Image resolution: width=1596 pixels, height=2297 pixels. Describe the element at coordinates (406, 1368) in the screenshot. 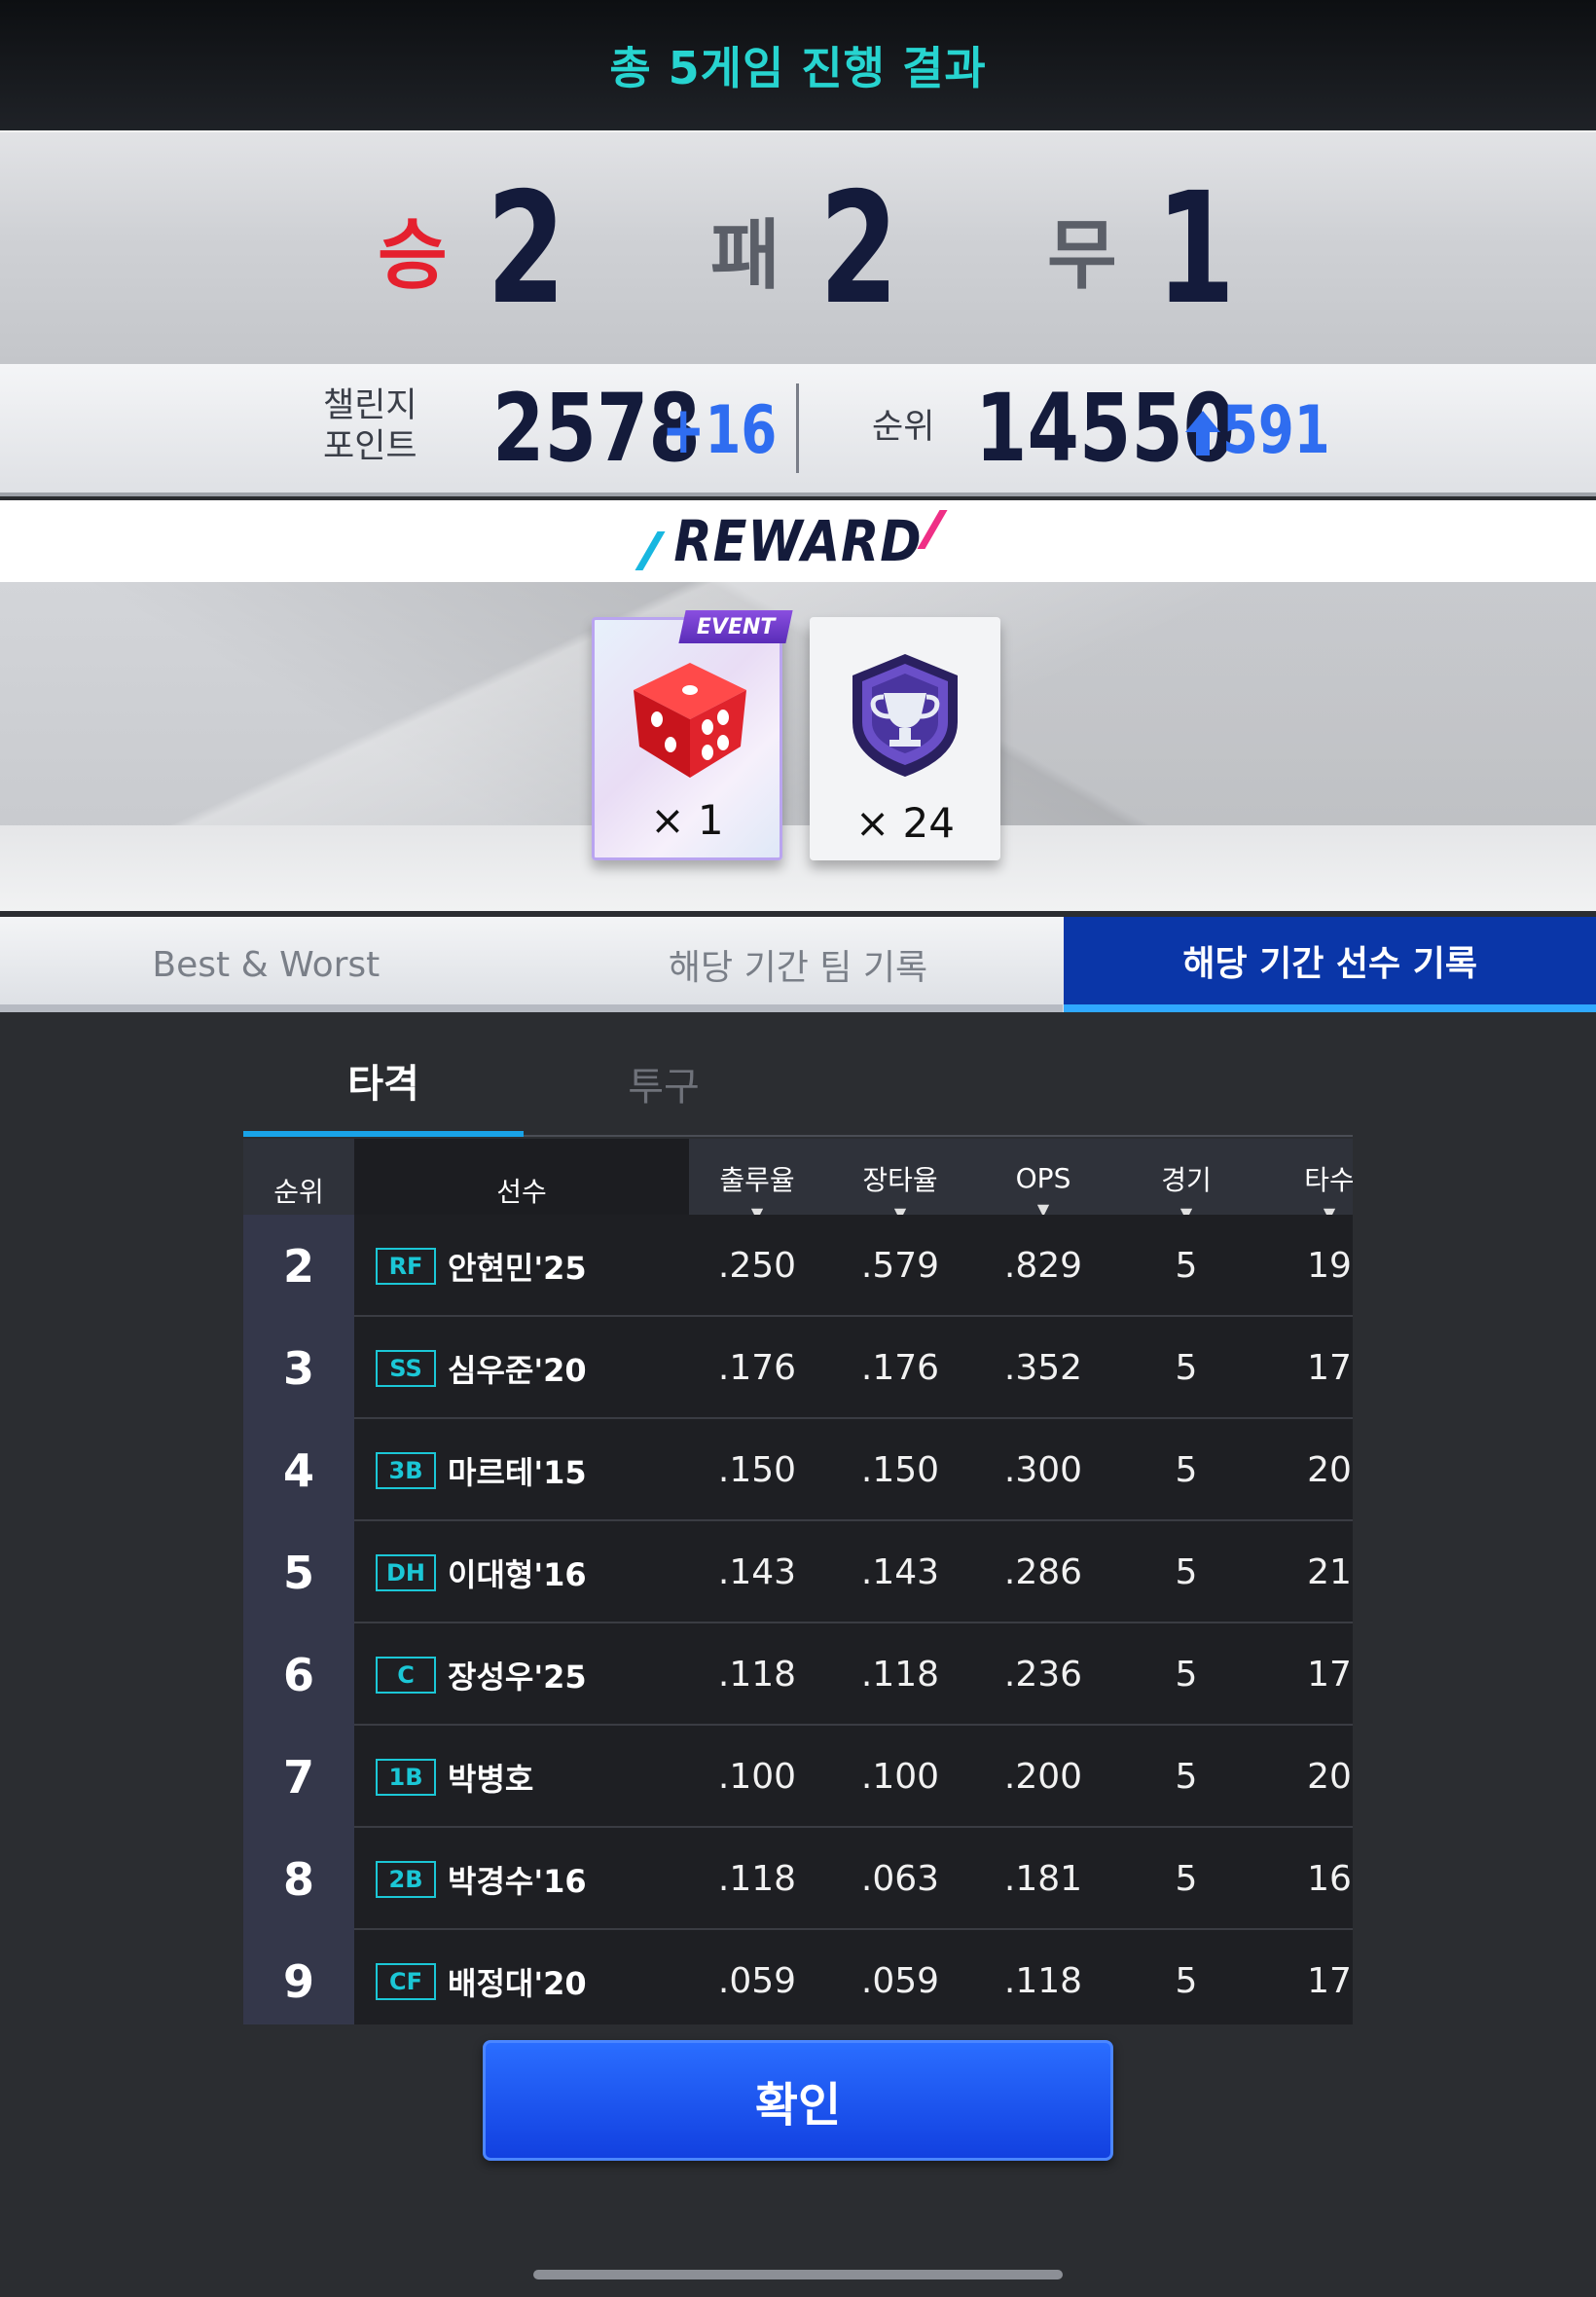

I see `position-badge: SS` at that location.